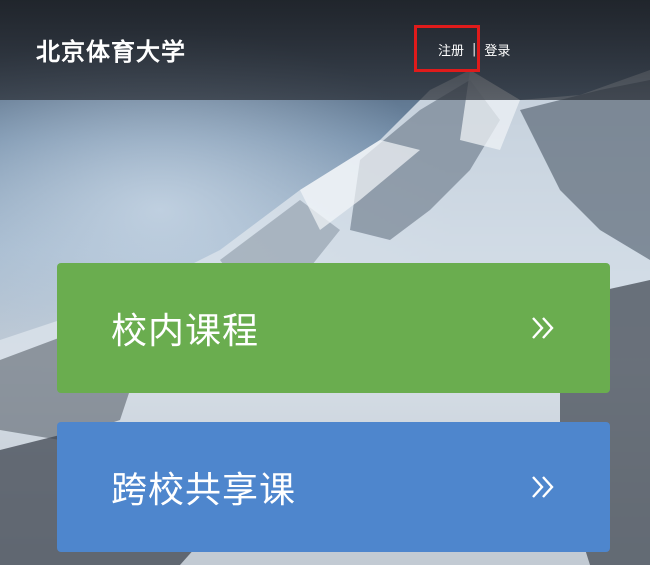 Image resolution: width=650 pixels, height=565 pixels. What do you see at coordinates (497, 49) in the screenshot?
I see `login-link: 登录` at bounding box center [497, 49].